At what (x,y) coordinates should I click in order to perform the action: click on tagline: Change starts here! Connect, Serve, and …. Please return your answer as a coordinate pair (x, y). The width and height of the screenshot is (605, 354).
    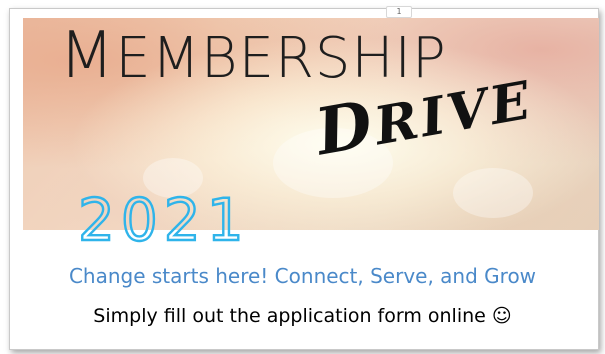
    Looking at the image, I should click on (302, 276).